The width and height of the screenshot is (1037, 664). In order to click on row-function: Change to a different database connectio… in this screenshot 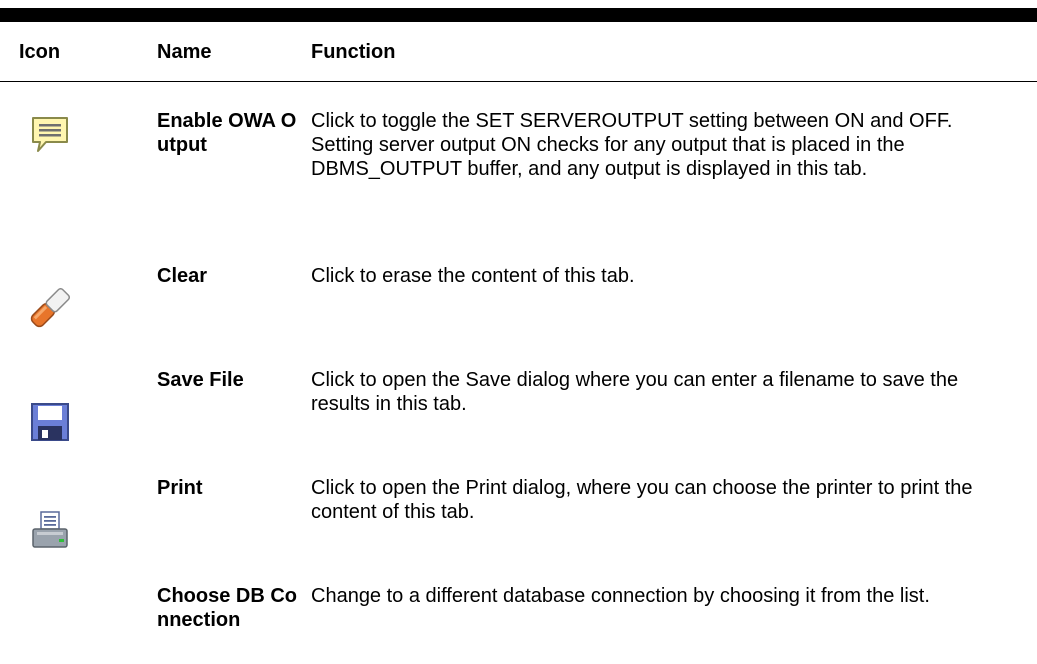, I will do `click(620, 596)`.